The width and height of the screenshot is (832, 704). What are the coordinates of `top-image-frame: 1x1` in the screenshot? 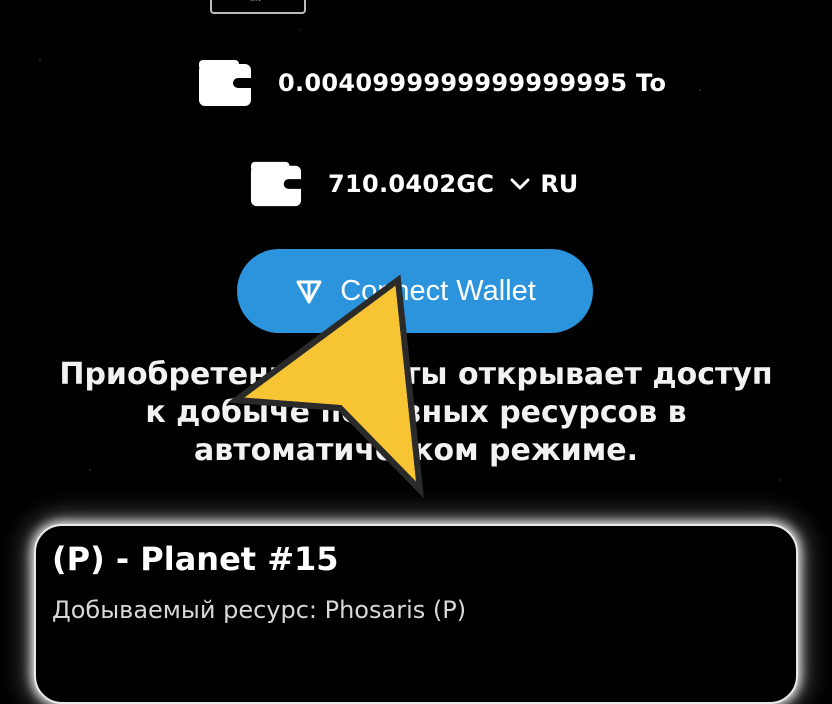 It's located at (258, 7).